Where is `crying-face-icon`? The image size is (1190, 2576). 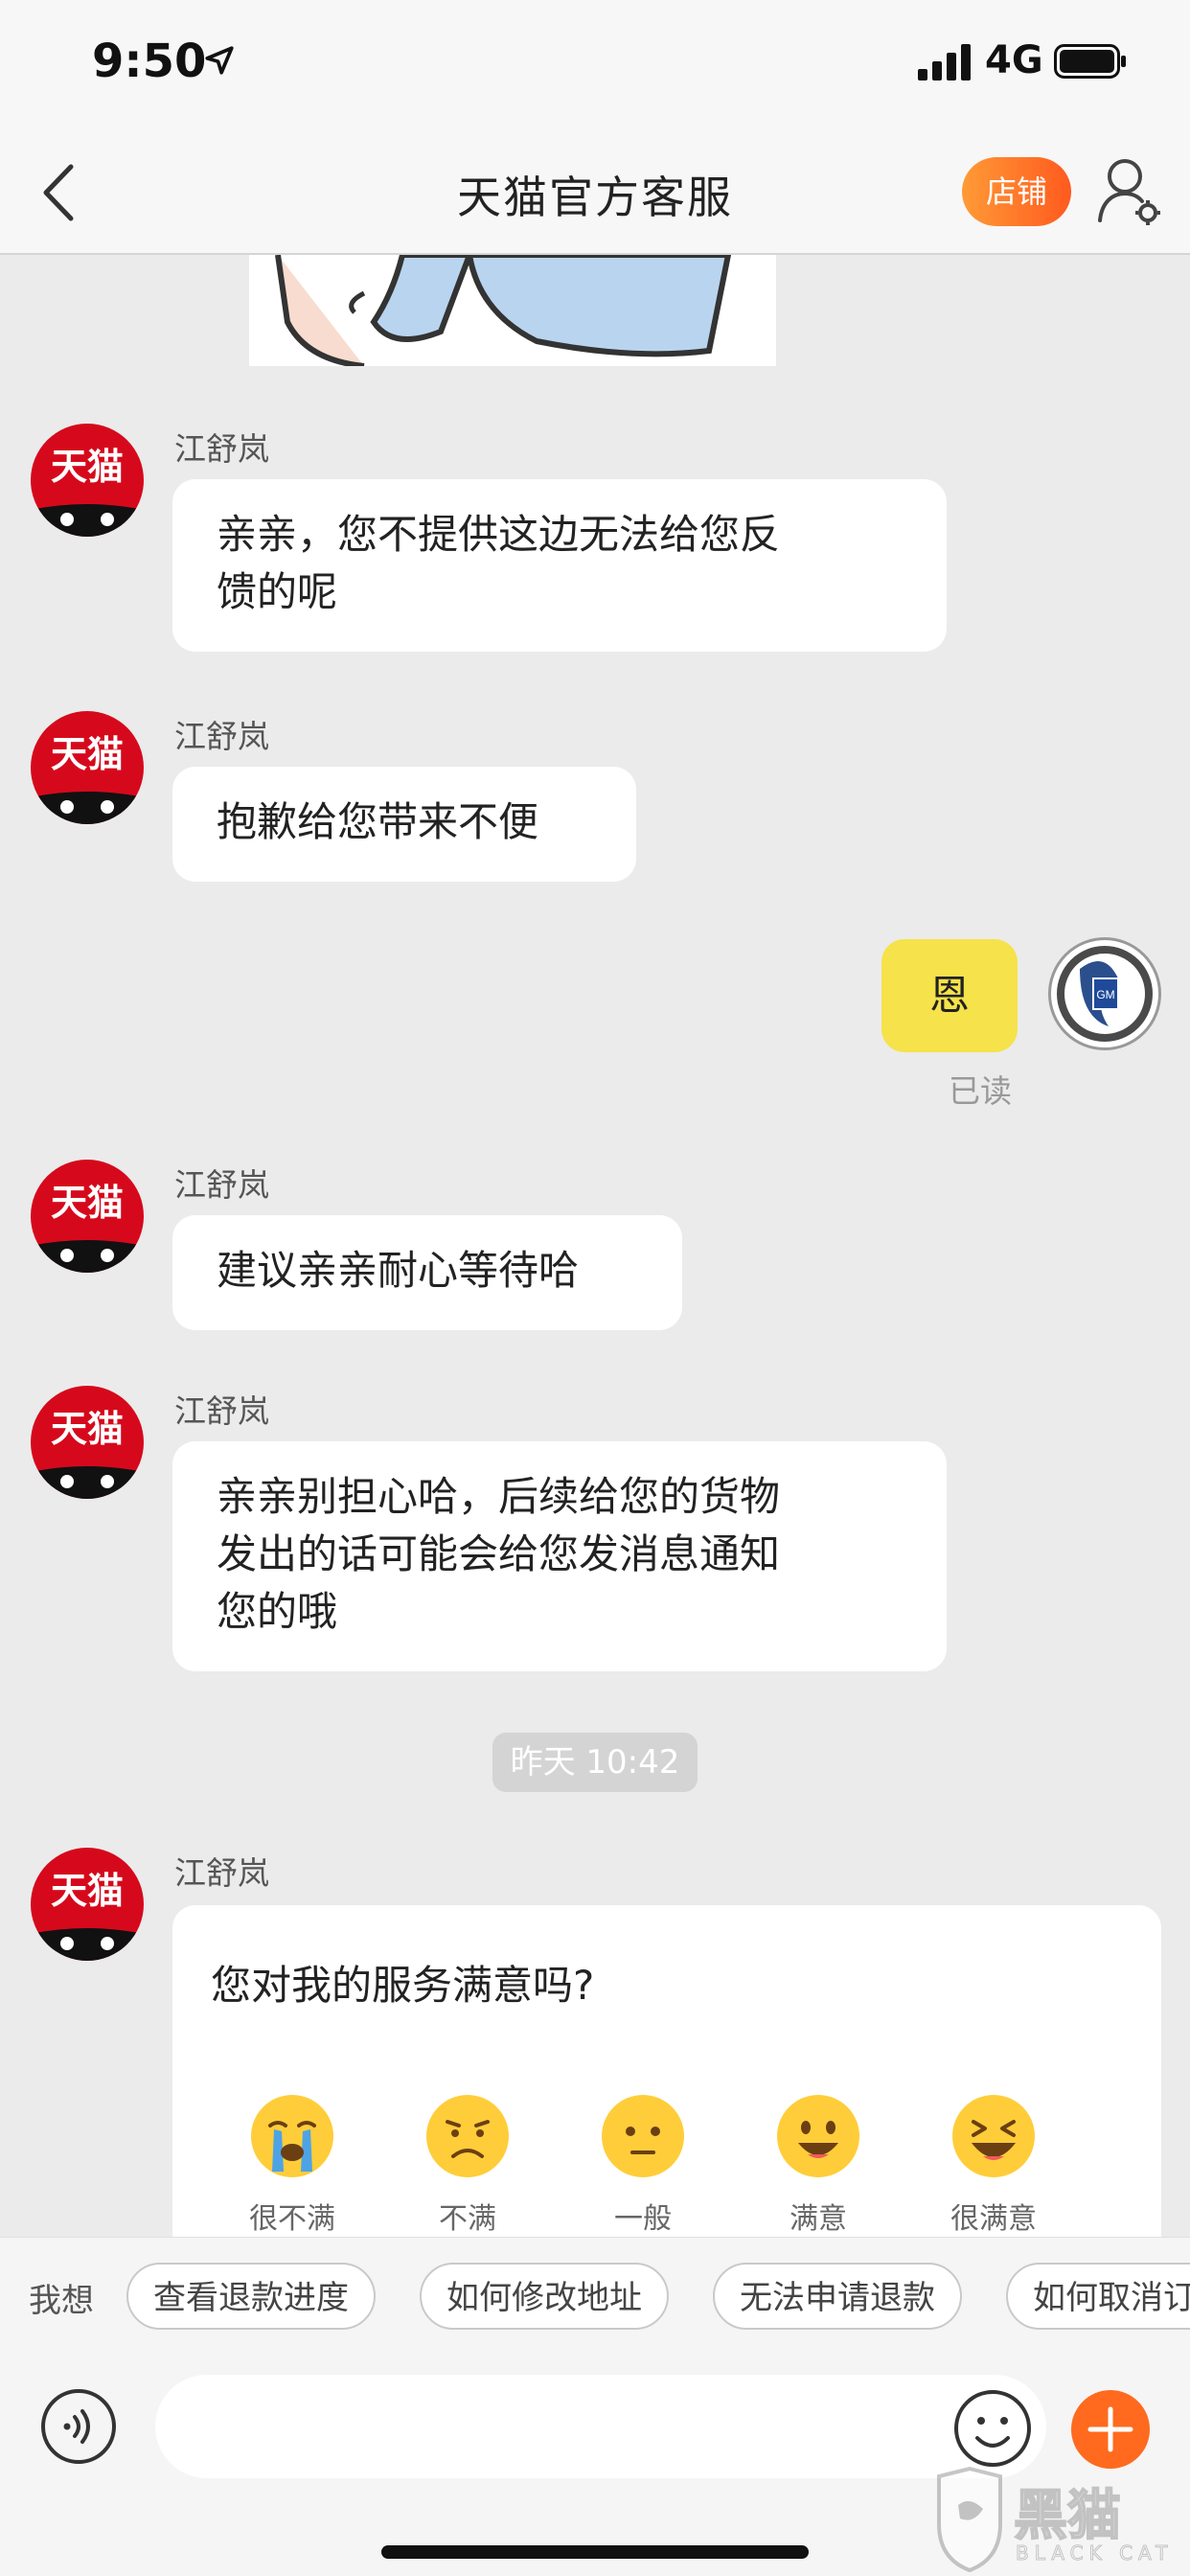 crying-face-icon is located at coordinates (292, 2136).